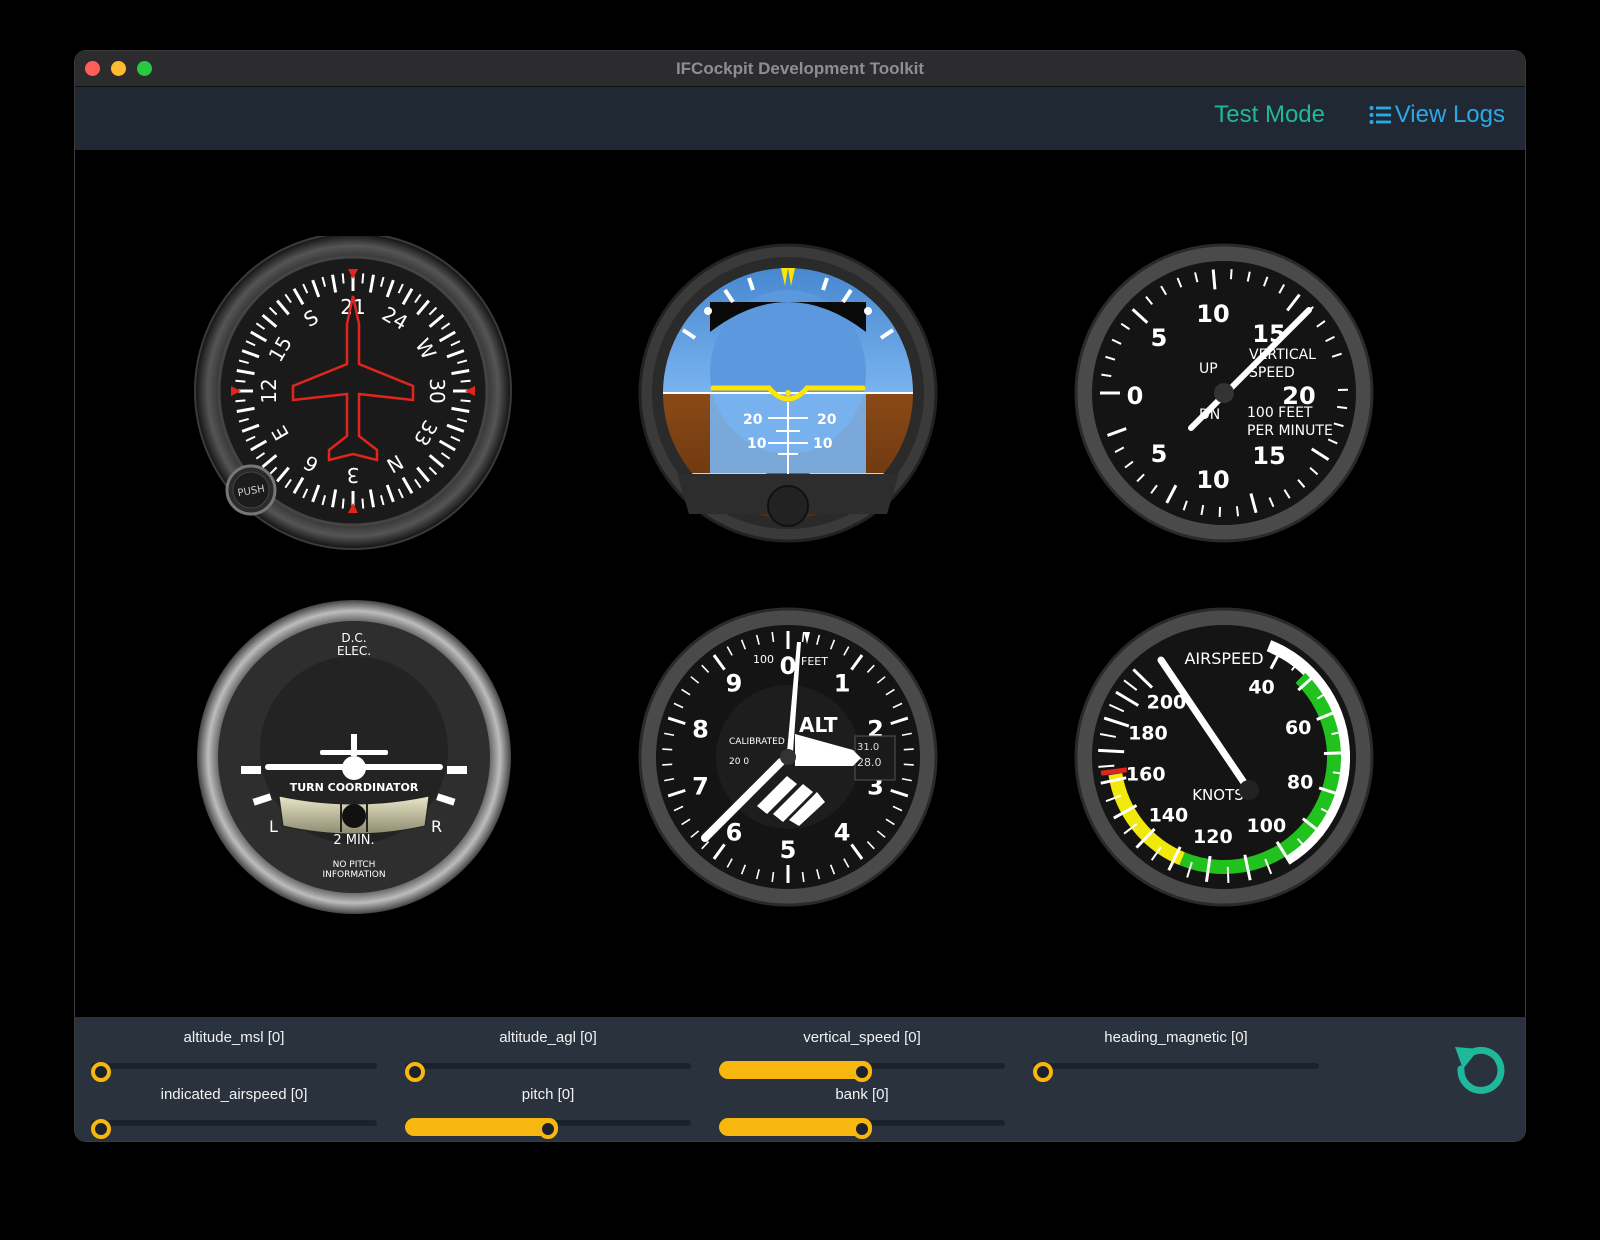  What do you see at coordinates (842, 832) in the screenshot?
I see `altimeter-number: 4` at bounding box center [842, 832].